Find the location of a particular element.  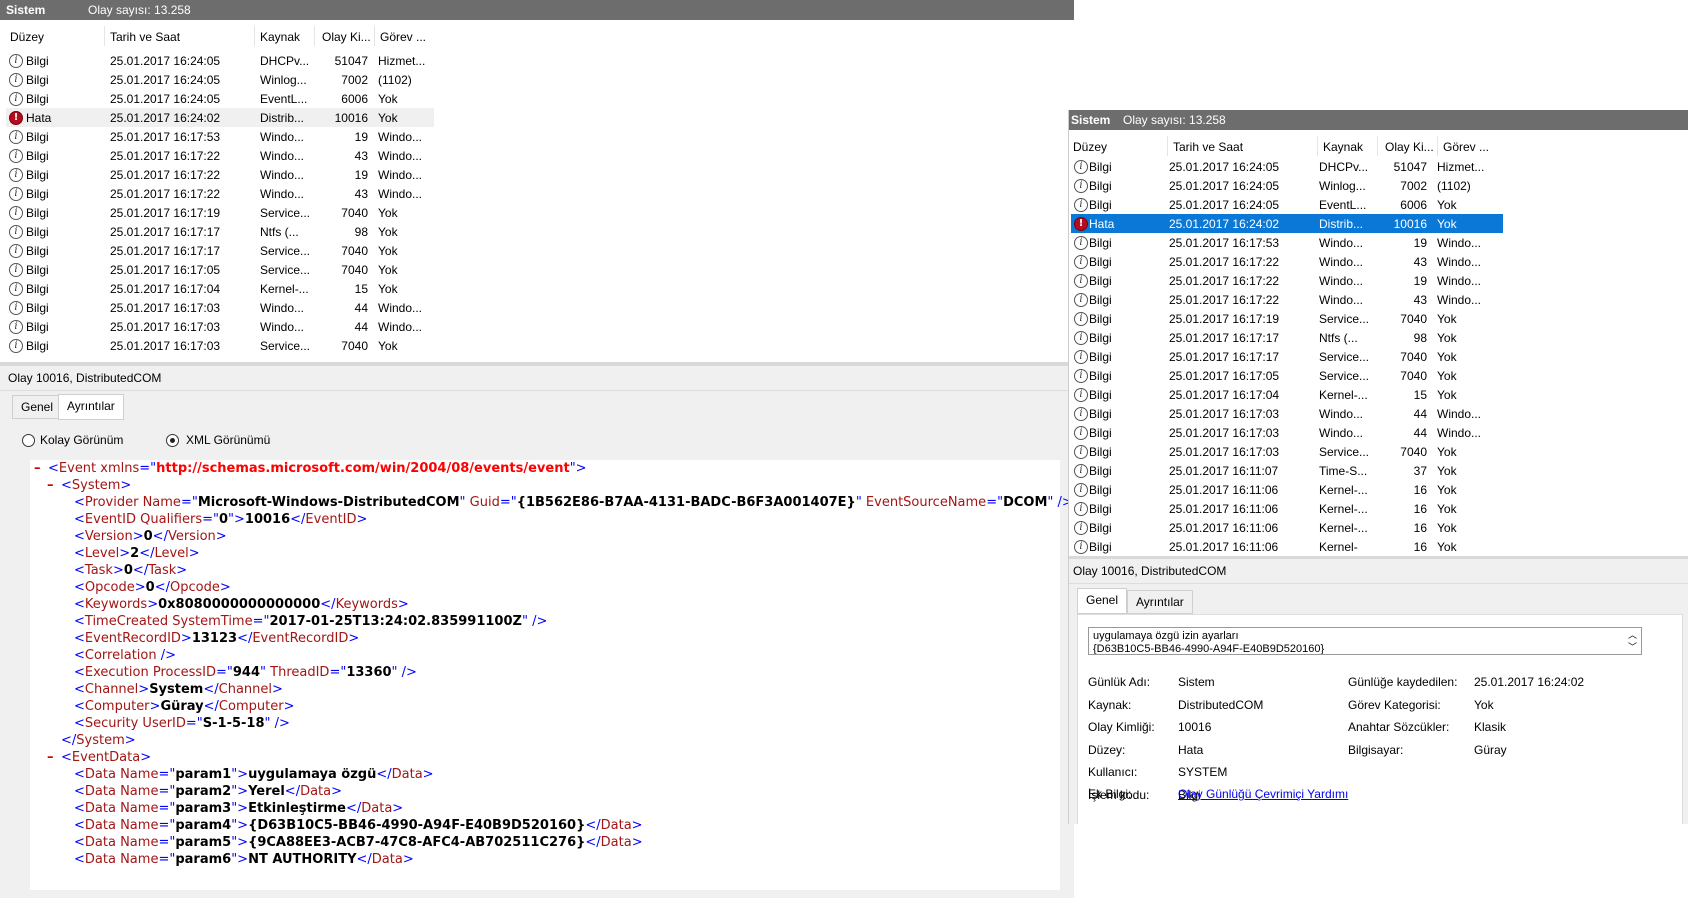

xml-token: Name is located at coordinates (137, 859).